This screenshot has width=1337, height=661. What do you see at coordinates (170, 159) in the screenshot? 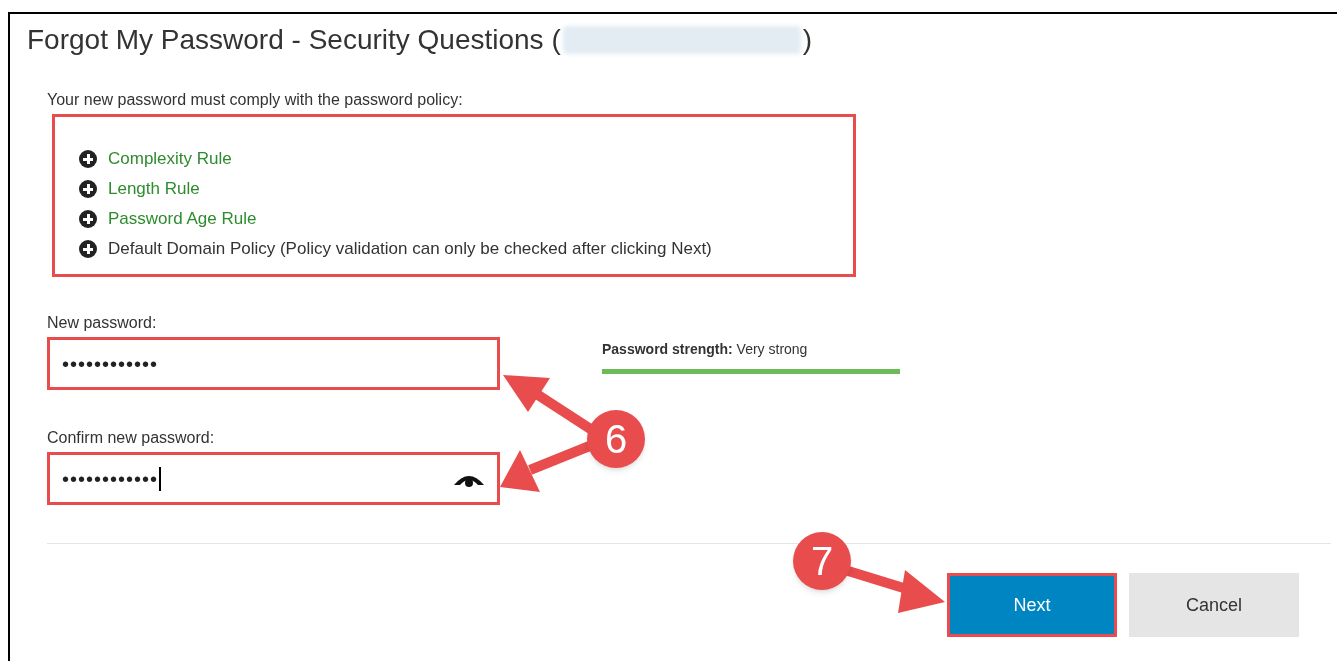
I see `policy-link: Complexity Rule` at bounding box center [170, 159].